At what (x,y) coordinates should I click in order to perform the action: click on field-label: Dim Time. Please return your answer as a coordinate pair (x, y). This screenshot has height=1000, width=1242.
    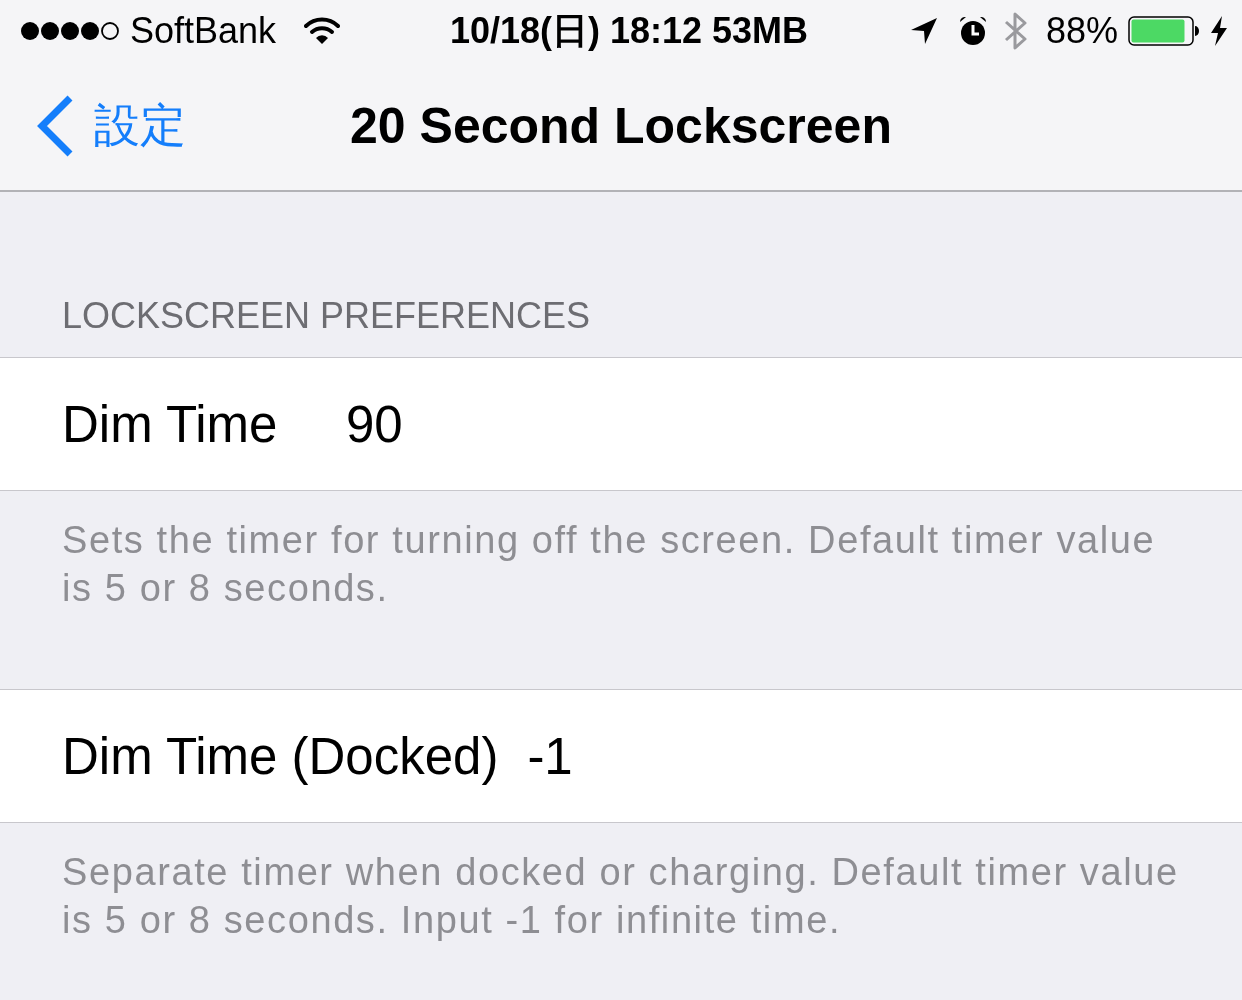
    Looking at the image, I should click on (170, 424).